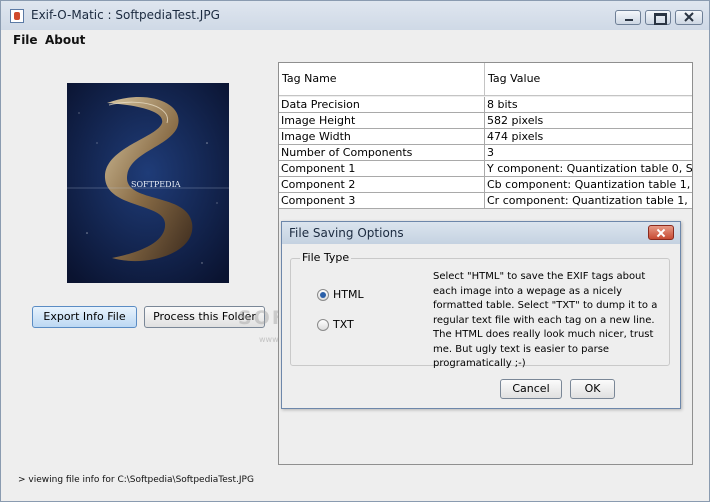 The image size is (710, 502). I want to click on dialog-close-button, so click(661, 232).